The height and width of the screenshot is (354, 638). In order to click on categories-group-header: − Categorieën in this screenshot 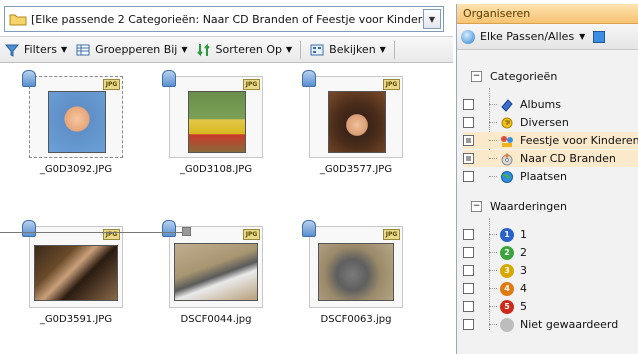, I will do `click(551, 76)`.